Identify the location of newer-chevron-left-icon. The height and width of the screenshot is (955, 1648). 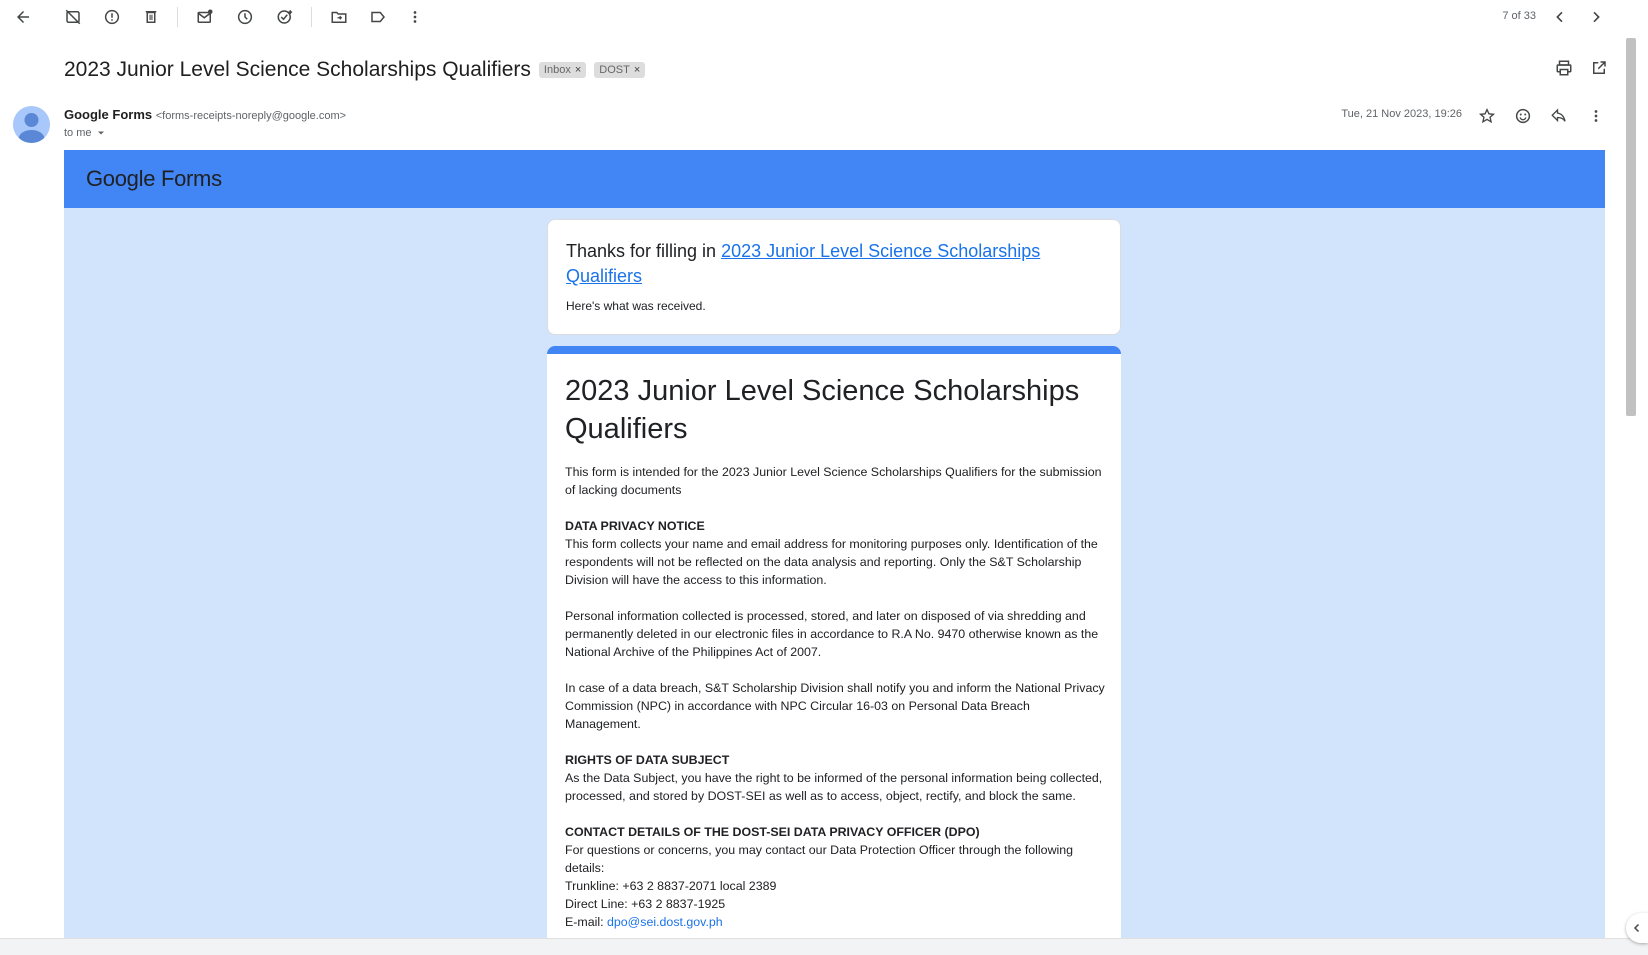
(1560, 17).